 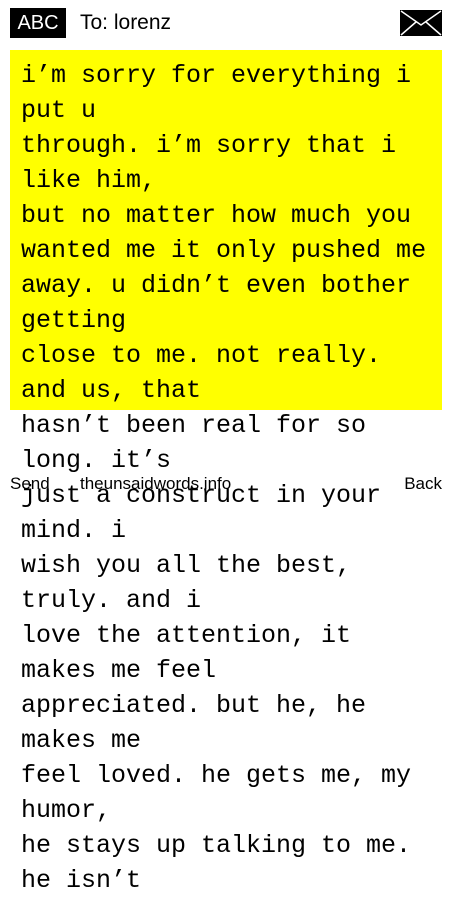 What do you see at coordinates (30, 484) in the screenshot?
I see `send-button: Send` at bounding box center [30, 484].